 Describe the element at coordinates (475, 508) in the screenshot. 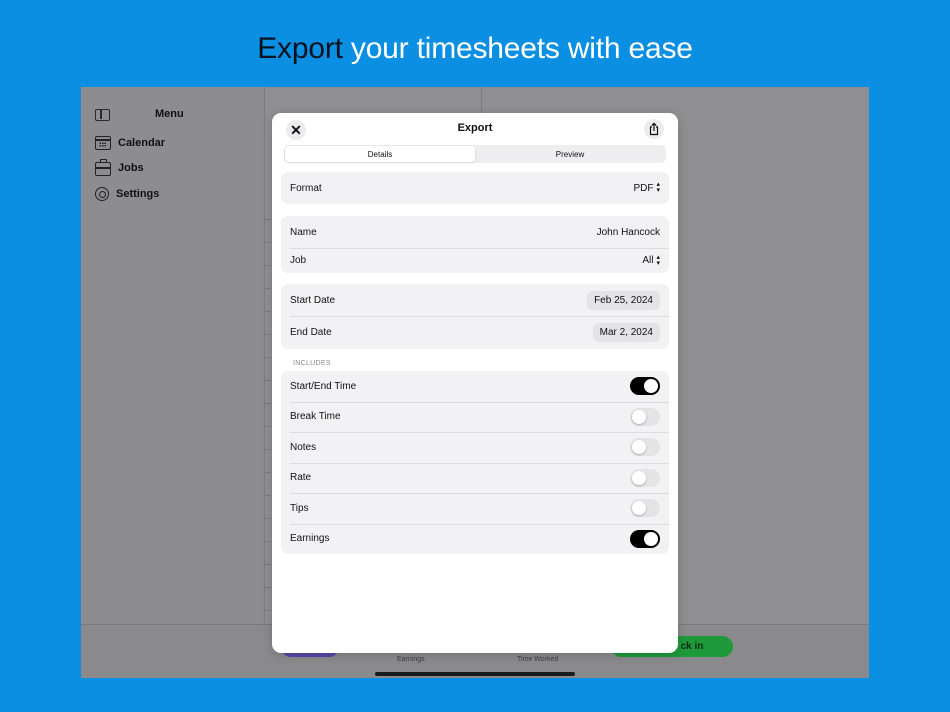

I see `include-tips-row: Tips` at that location.